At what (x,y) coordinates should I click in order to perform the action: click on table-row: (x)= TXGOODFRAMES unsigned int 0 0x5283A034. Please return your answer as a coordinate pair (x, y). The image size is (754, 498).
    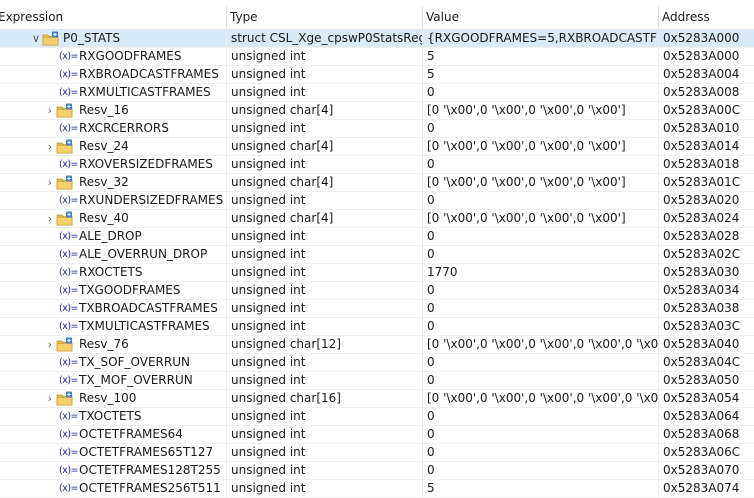
    Looking at the image, I should click on (377, 291).